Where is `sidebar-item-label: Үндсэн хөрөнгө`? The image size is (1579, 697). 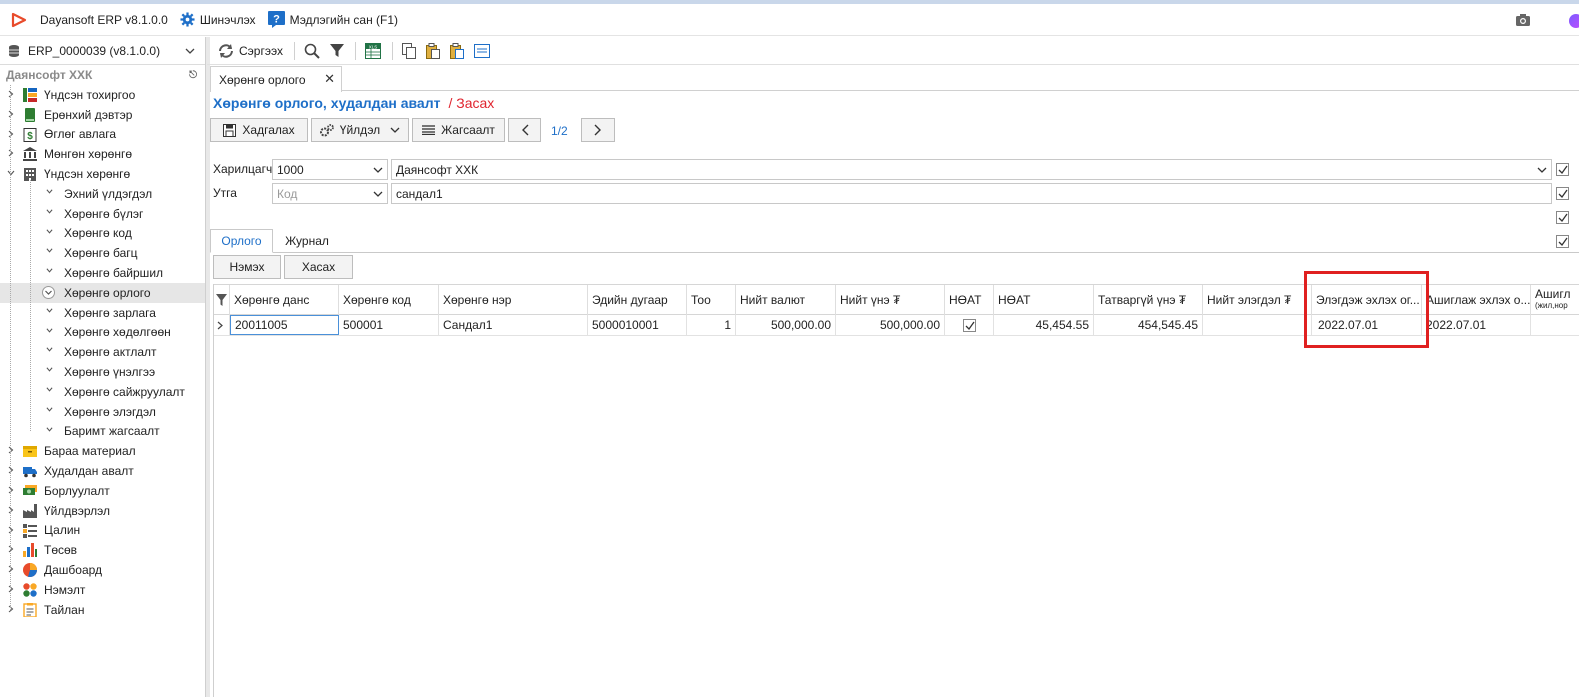 sidebar-item-label: Үндсэн хөрөнгө is located at coordinates (87, 174).